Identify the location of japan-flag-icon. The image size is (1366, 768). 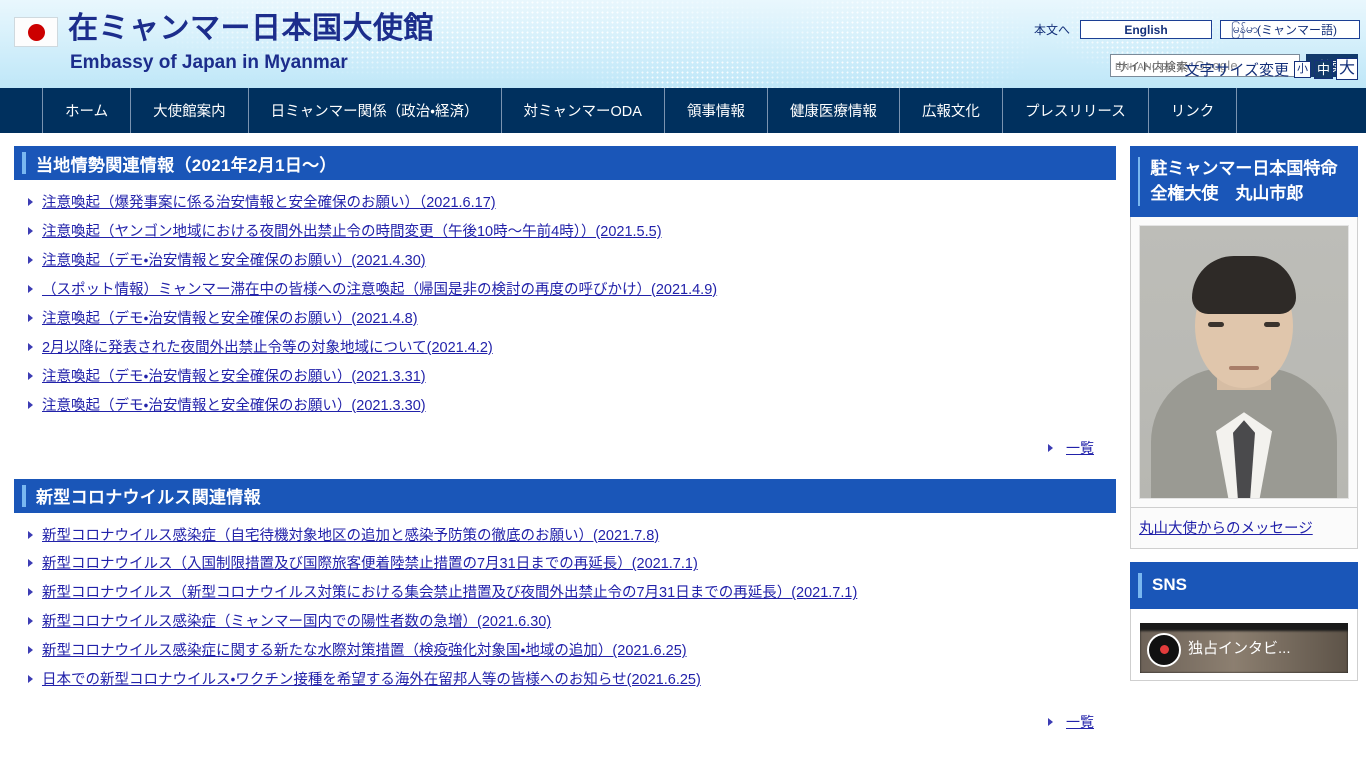
(36, 32).